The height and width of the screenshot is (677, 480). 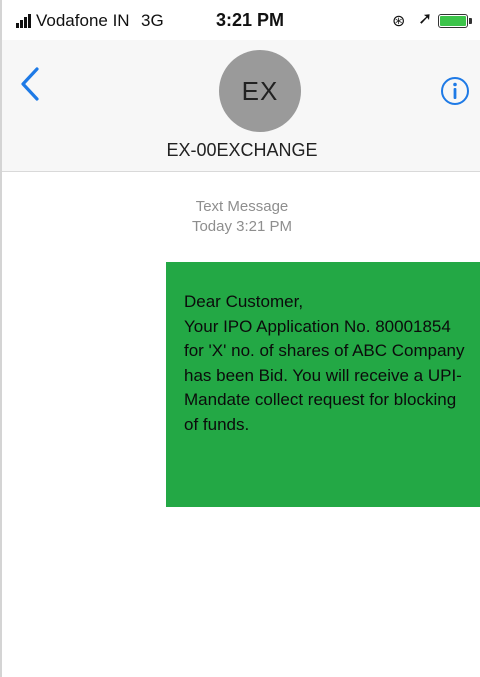 I want to click on contact-avatar: EX, so click(x=260, y=91).